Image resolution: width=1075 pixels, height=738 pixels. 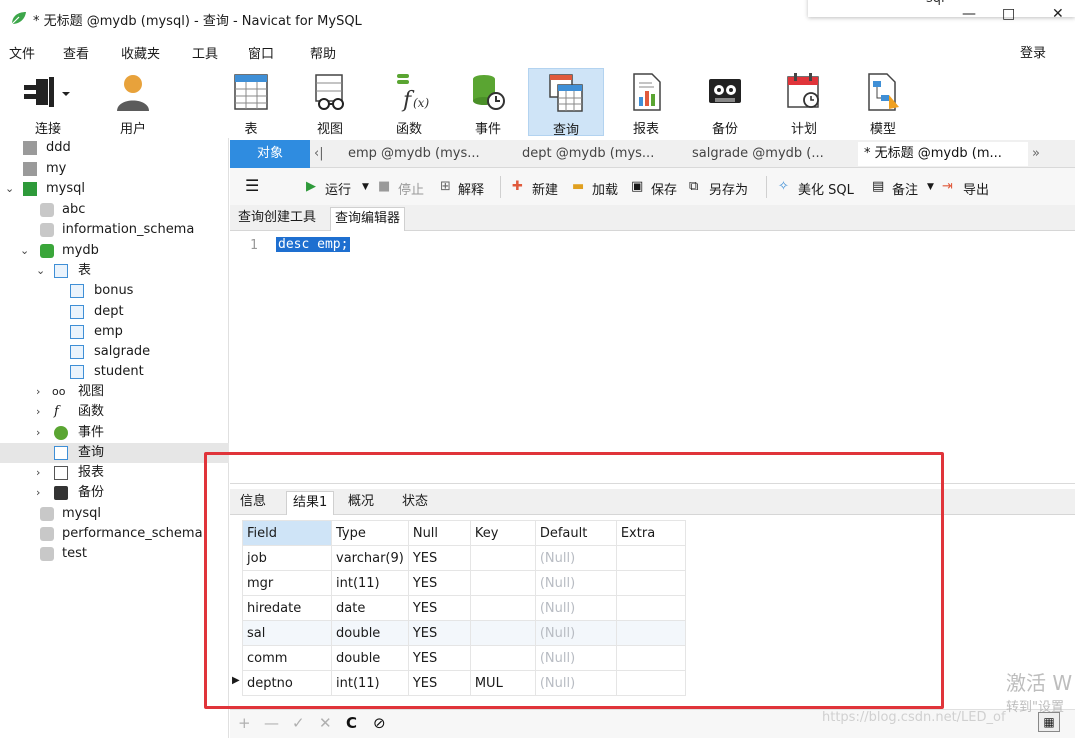 I want to click on tree-item-label: student, so click(x=119, y=371).